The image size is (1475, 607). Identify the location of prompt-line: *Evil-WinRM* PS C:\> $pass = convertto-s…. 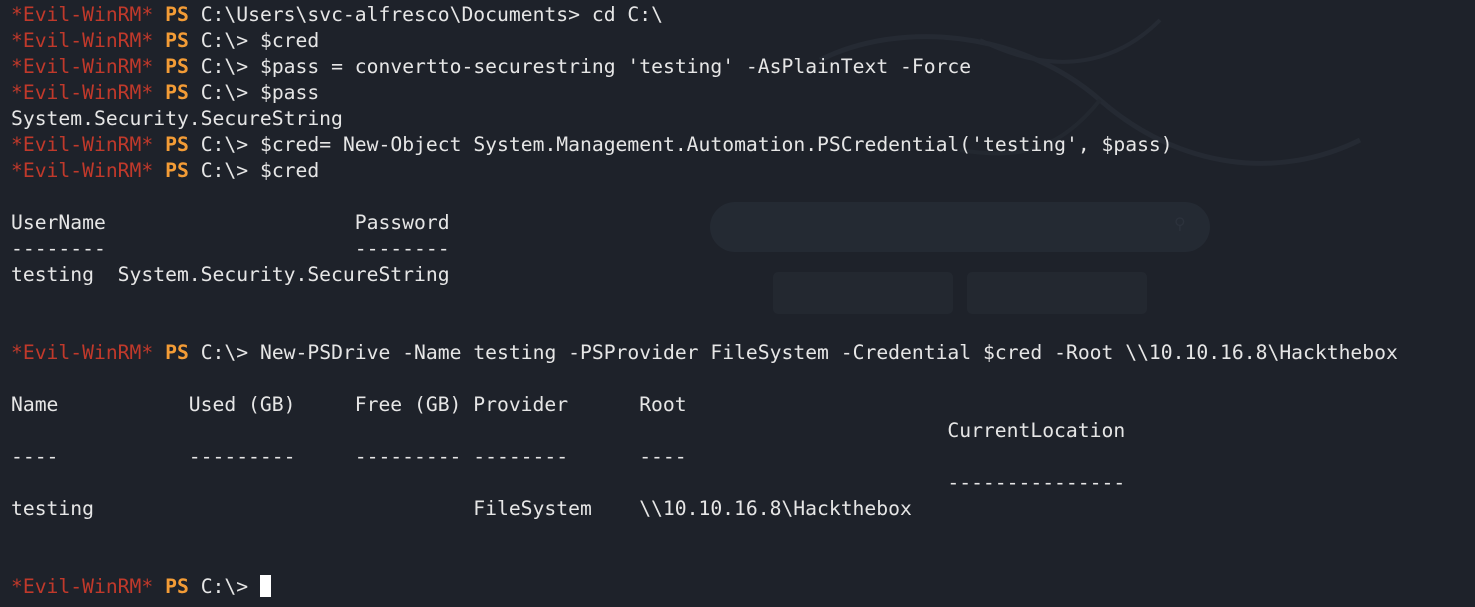
(741, 67).